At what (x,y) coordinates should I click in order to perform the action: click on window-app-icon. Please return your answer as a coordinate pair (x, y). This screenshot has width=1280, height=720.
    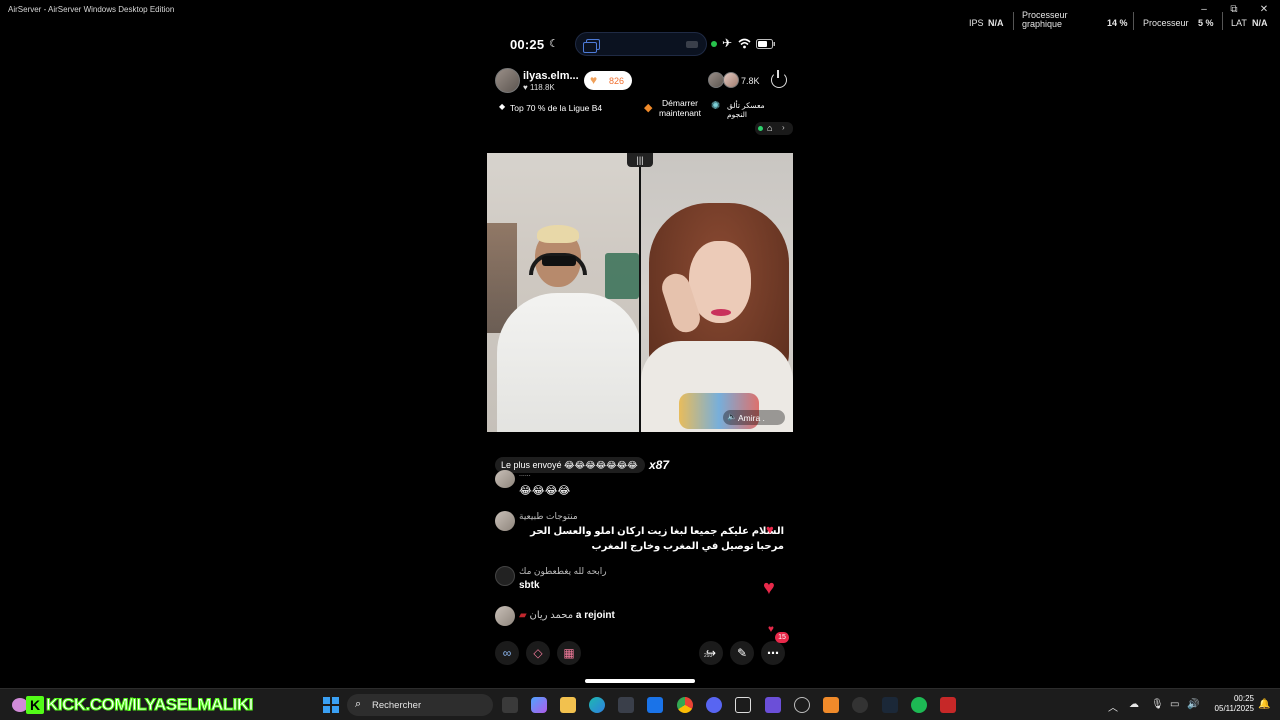
    Looking at the image, I should click on (743, 705).